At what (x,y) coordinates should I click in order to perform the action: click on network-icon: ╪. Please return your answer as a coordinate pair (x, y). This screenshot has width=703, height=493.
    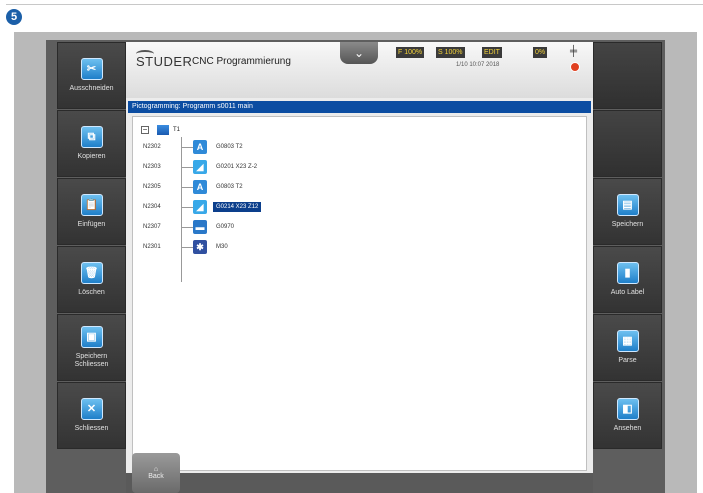
    Looking at the image, I should click on (574, 51).